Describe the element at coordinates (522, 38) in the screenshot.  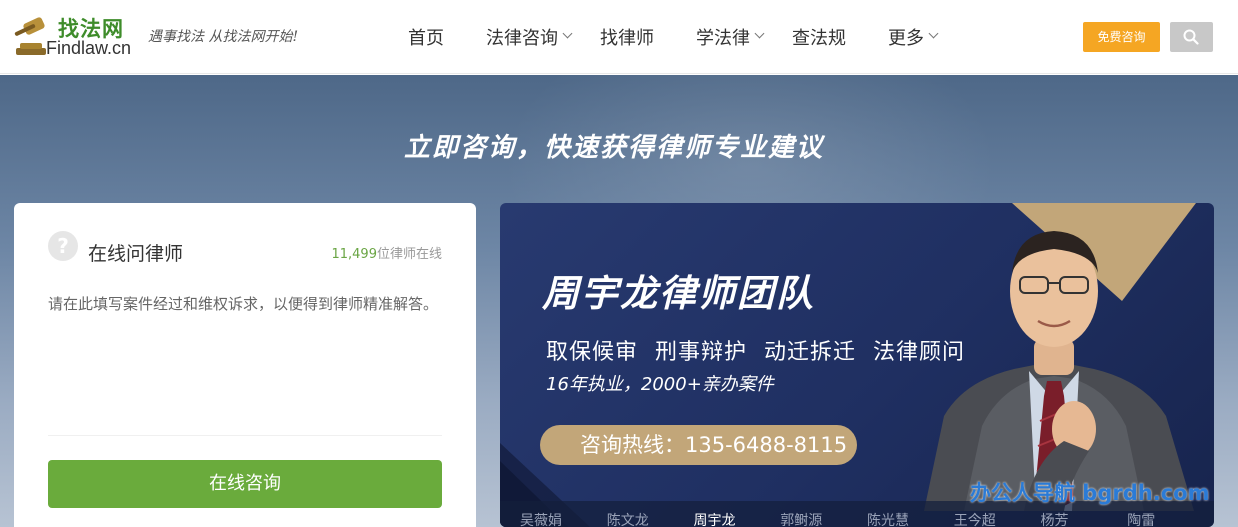
I see `nav-legal-consult-label: 法律咨询` at that location.